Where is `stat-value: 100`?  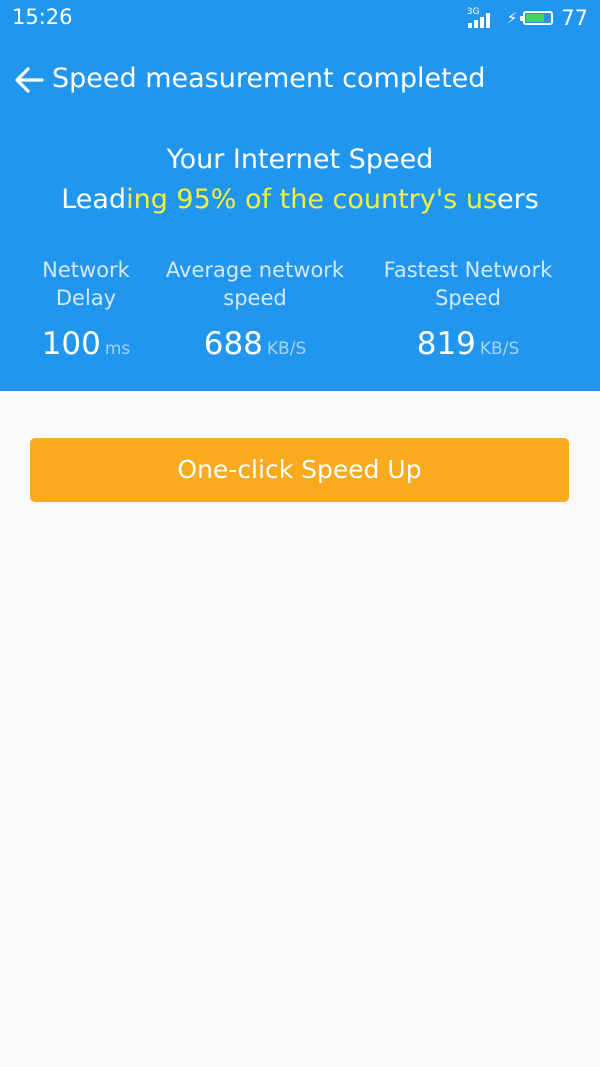 stat-value: 100 is located at coordinates (71, 344).